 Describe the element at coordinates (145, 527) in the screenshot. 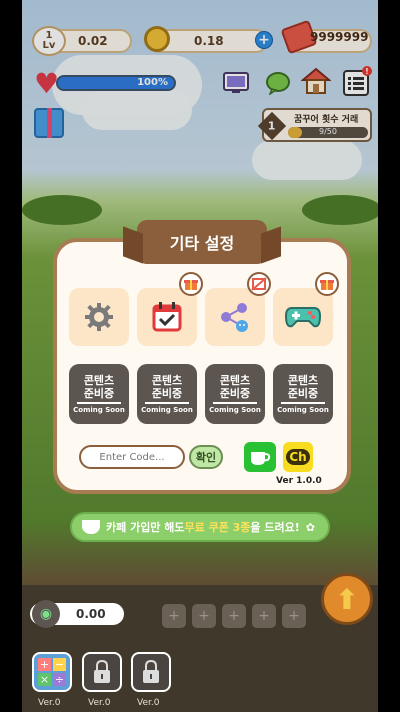

I see `banner-text-pre: 카페 가입만 해도` at that location.